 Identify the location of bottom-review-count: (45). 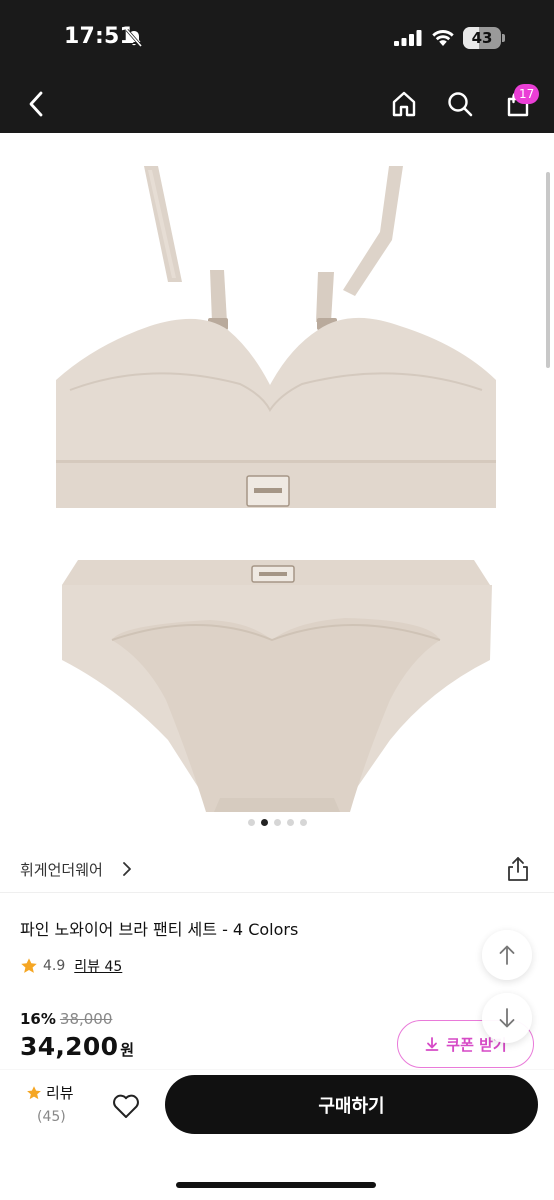
(51, 1117).